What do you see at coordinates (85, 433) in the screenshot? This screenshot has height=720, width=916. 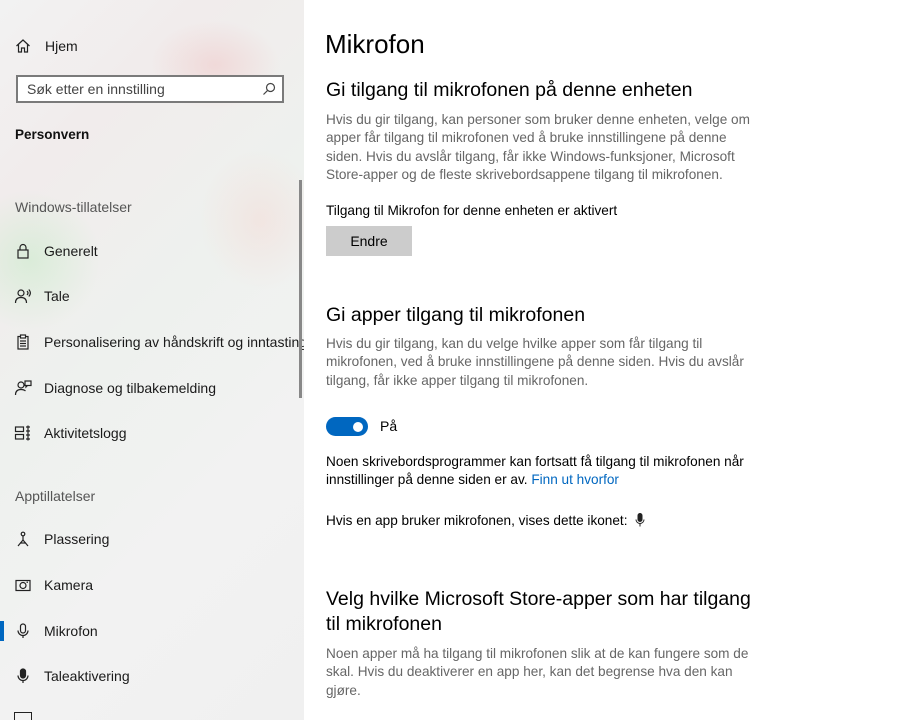 I see `sidebar-item-label: Aktivitetslogg` at bounding box center [85, 433].